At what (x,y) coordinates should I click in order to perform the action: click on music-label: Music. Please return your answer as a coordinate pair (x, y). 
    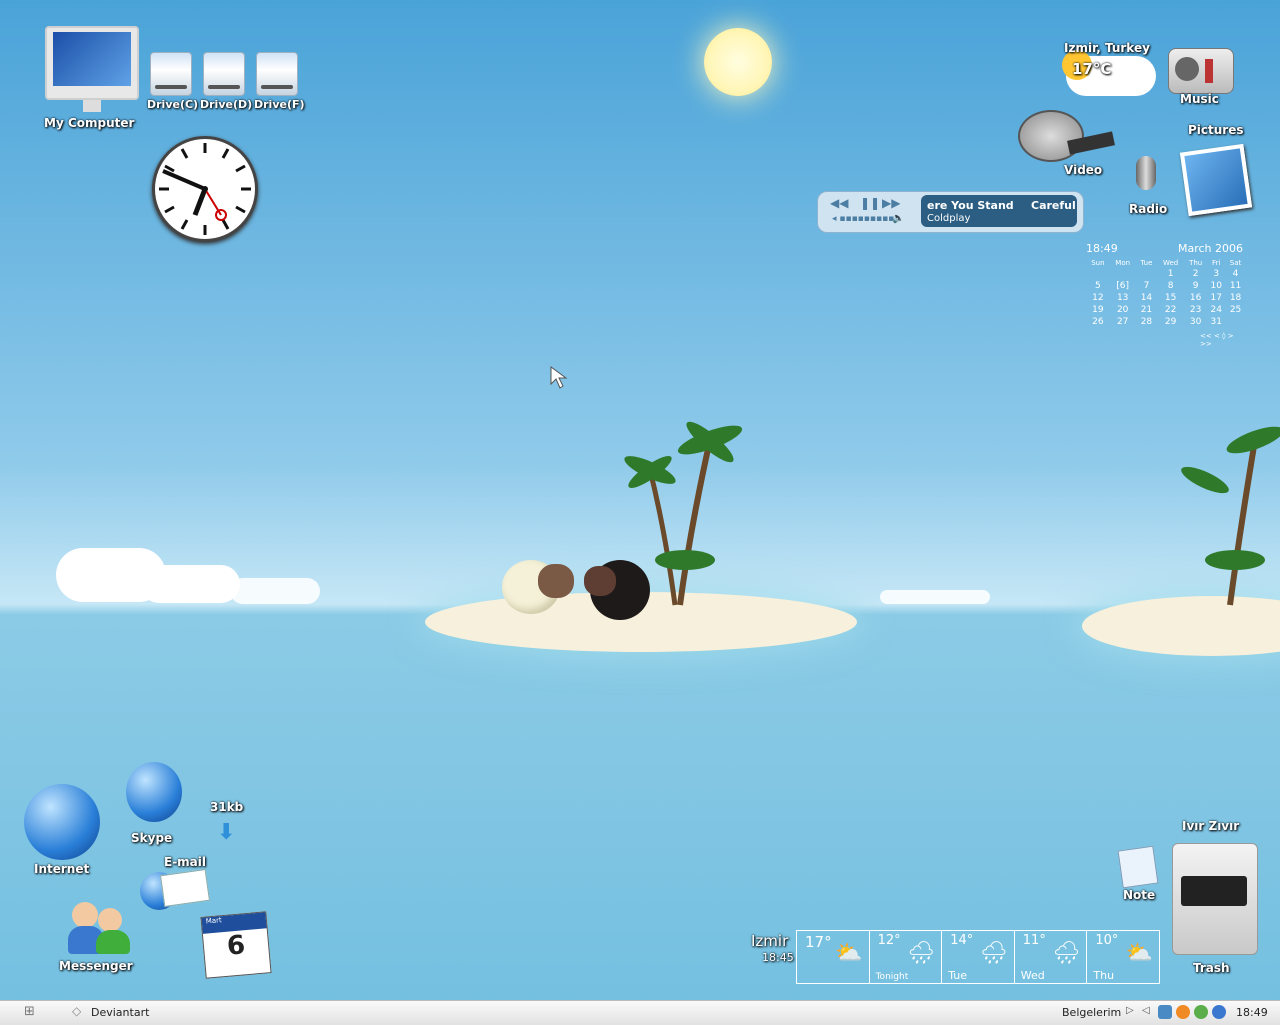
    Looking at the image, I should click on (1199, 99).